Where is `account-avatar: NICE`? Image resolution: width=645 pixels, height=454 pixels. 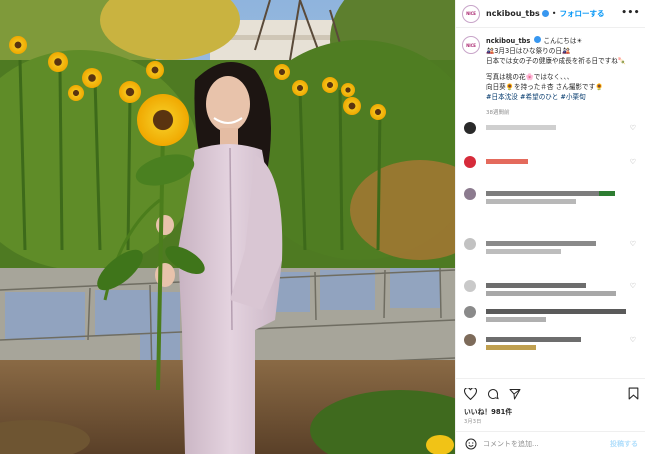 account-avatar: NICE is located at coordinates (471, 13).